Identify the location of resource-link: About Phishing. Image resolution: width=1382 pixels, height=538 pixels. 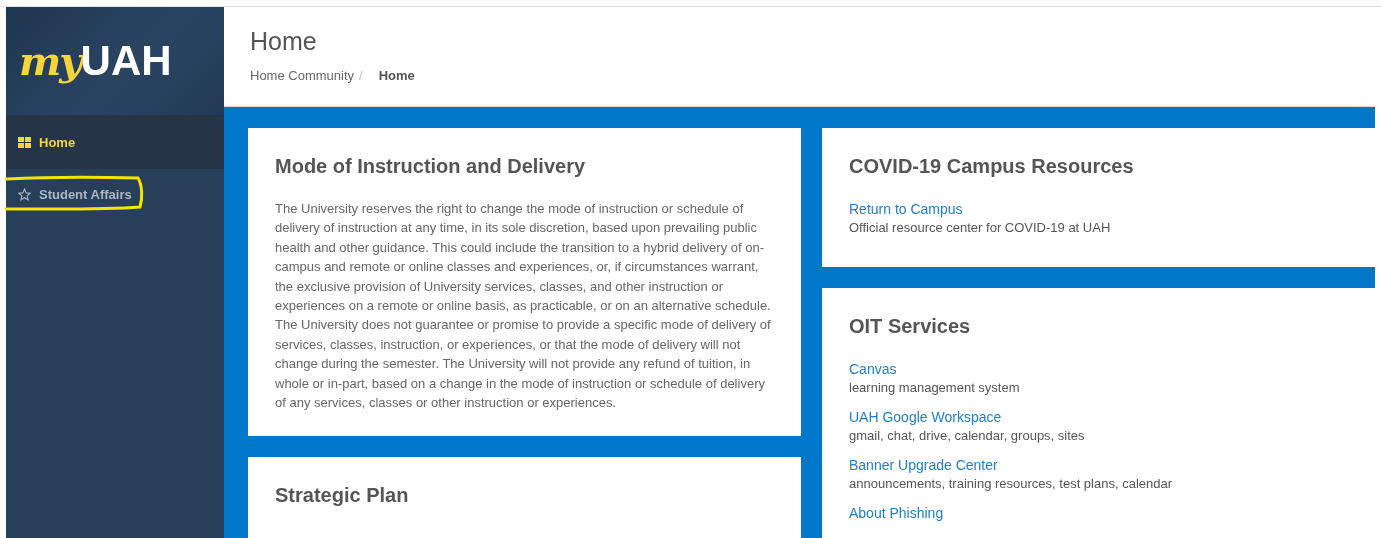
(1098, 513).